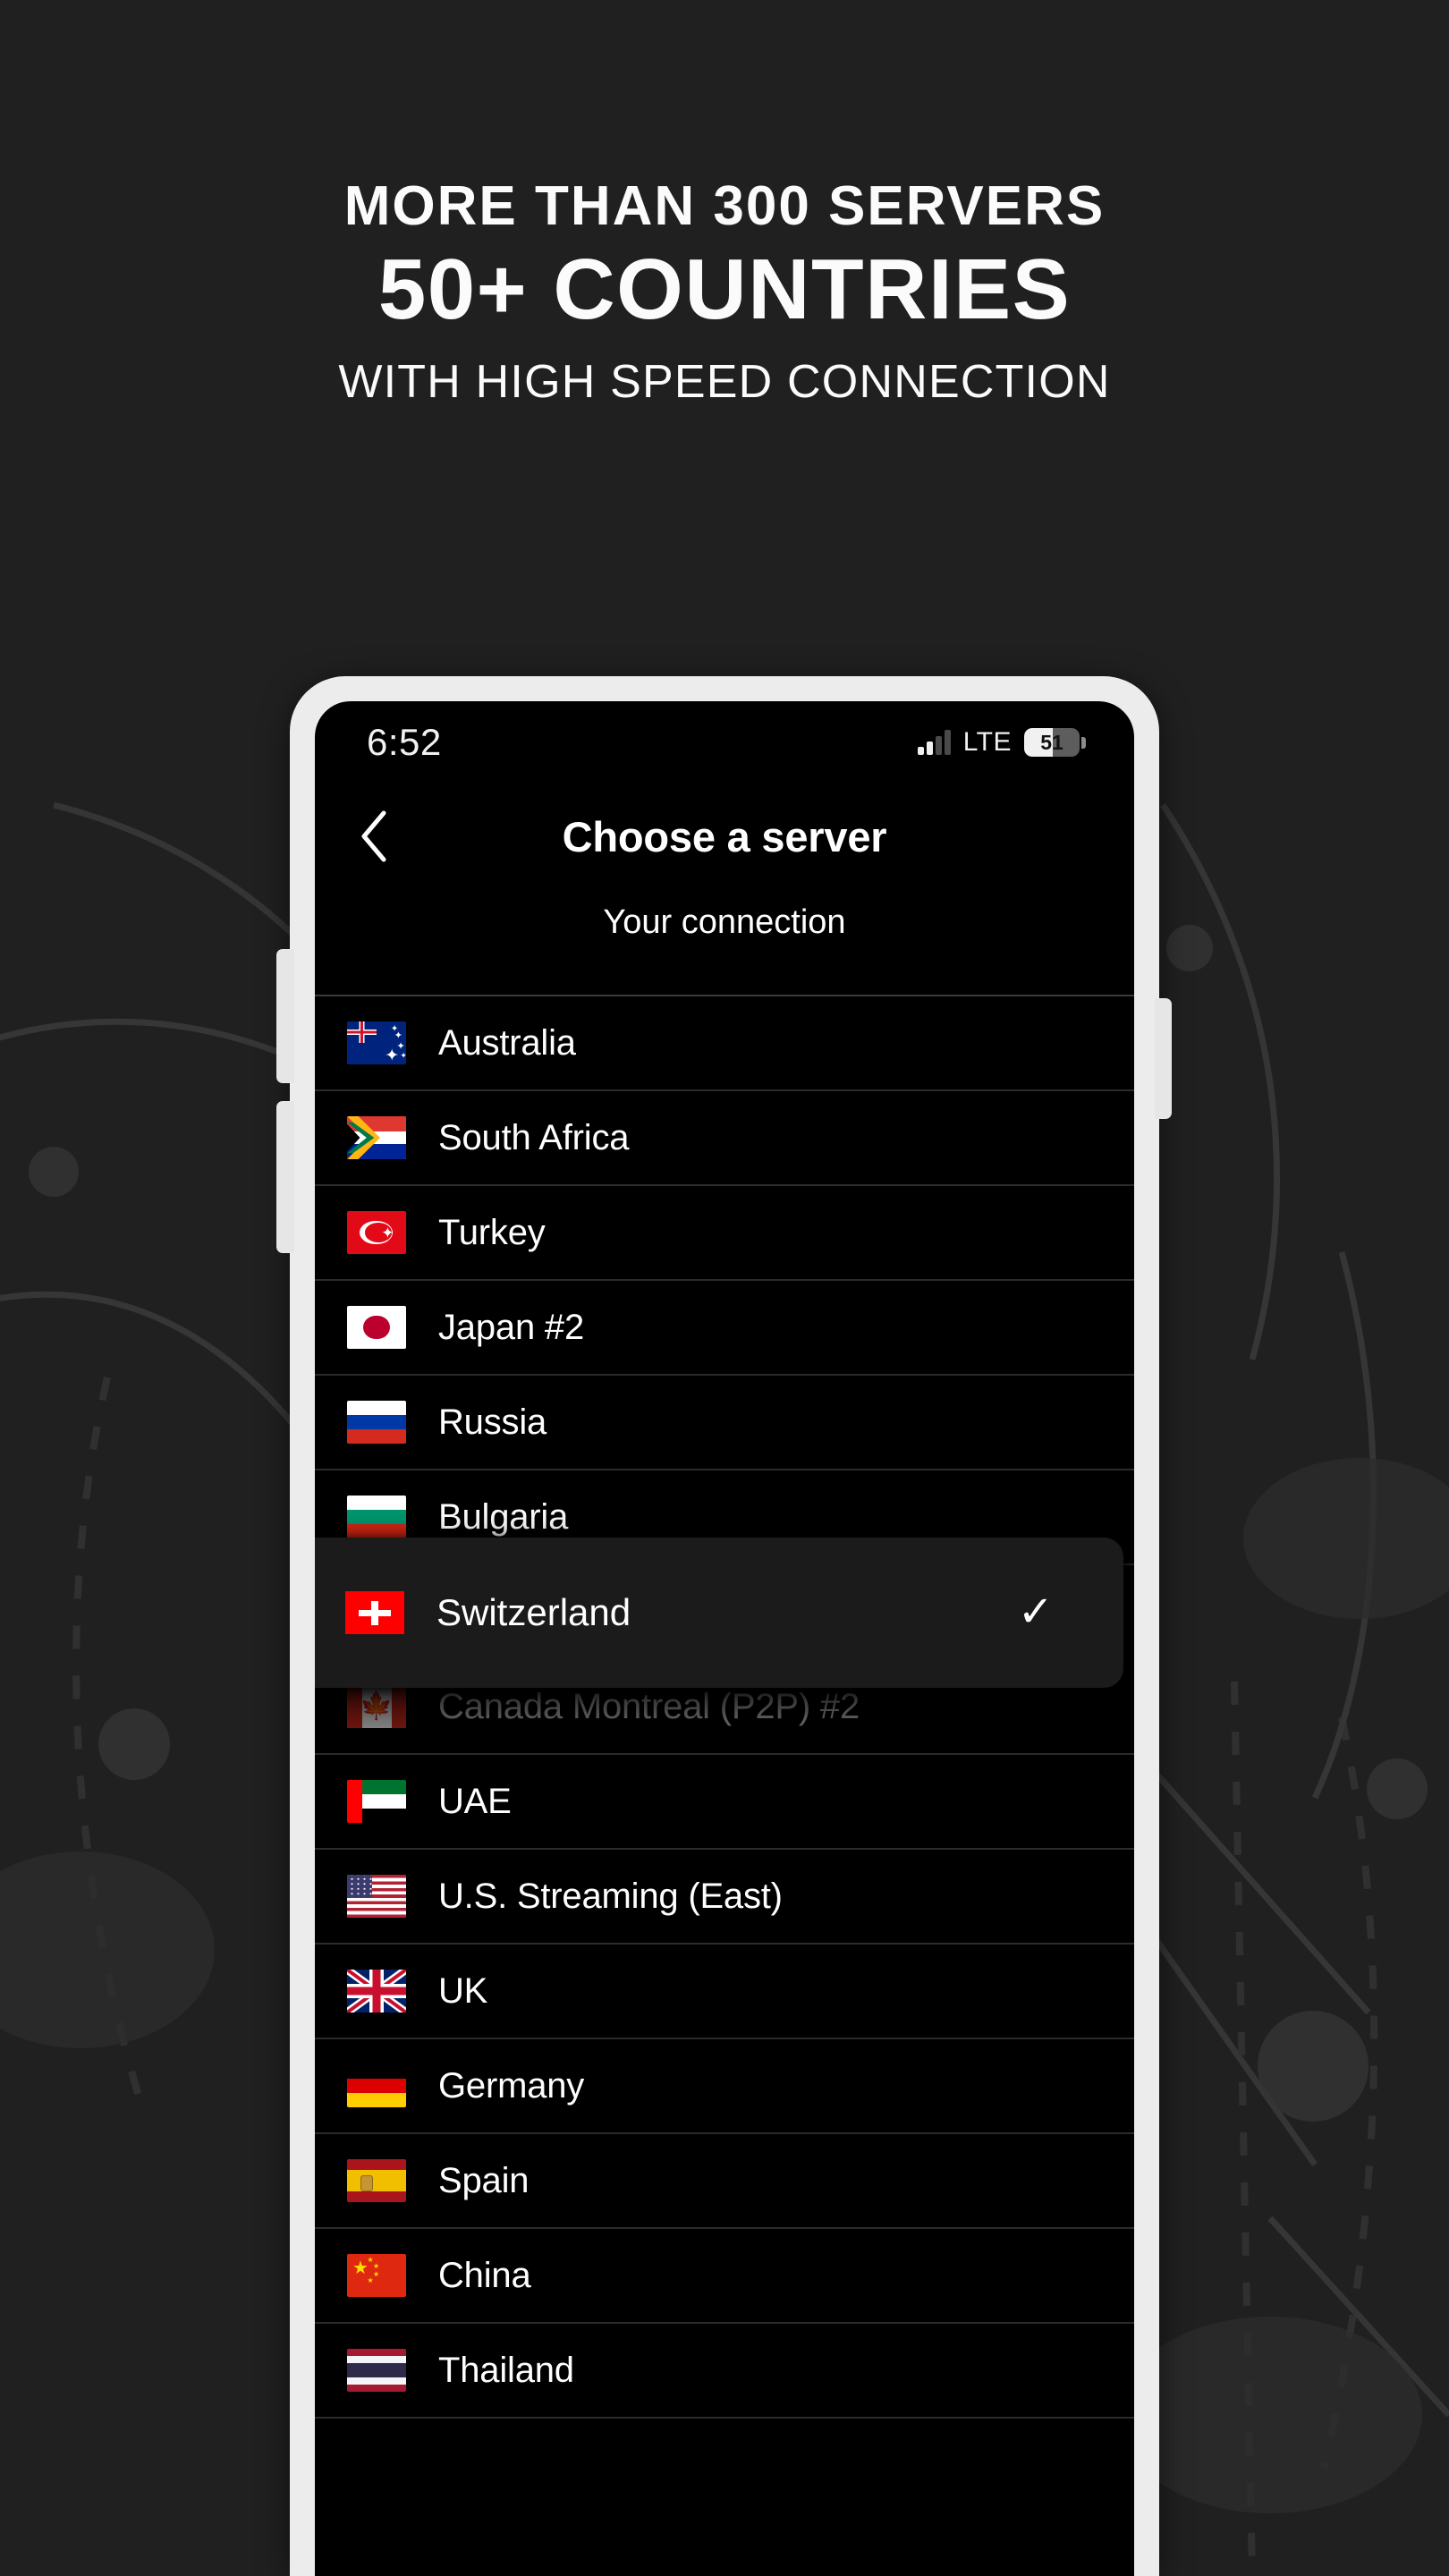 This screenshot has width=1449, height=2576. I want to click on status-indicators: LTE 51, so click(1001, 742).